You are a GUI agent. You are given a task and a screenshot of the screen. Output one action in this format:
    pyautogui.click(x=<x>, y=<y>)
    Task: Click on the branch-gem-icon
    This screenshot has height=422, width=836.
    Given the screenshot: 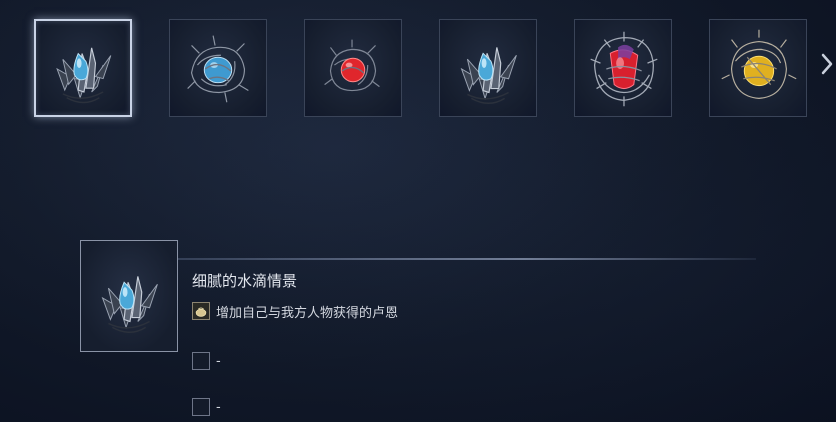 What is the action you would take?
    pyautogui.click(x=624, y=69)
    